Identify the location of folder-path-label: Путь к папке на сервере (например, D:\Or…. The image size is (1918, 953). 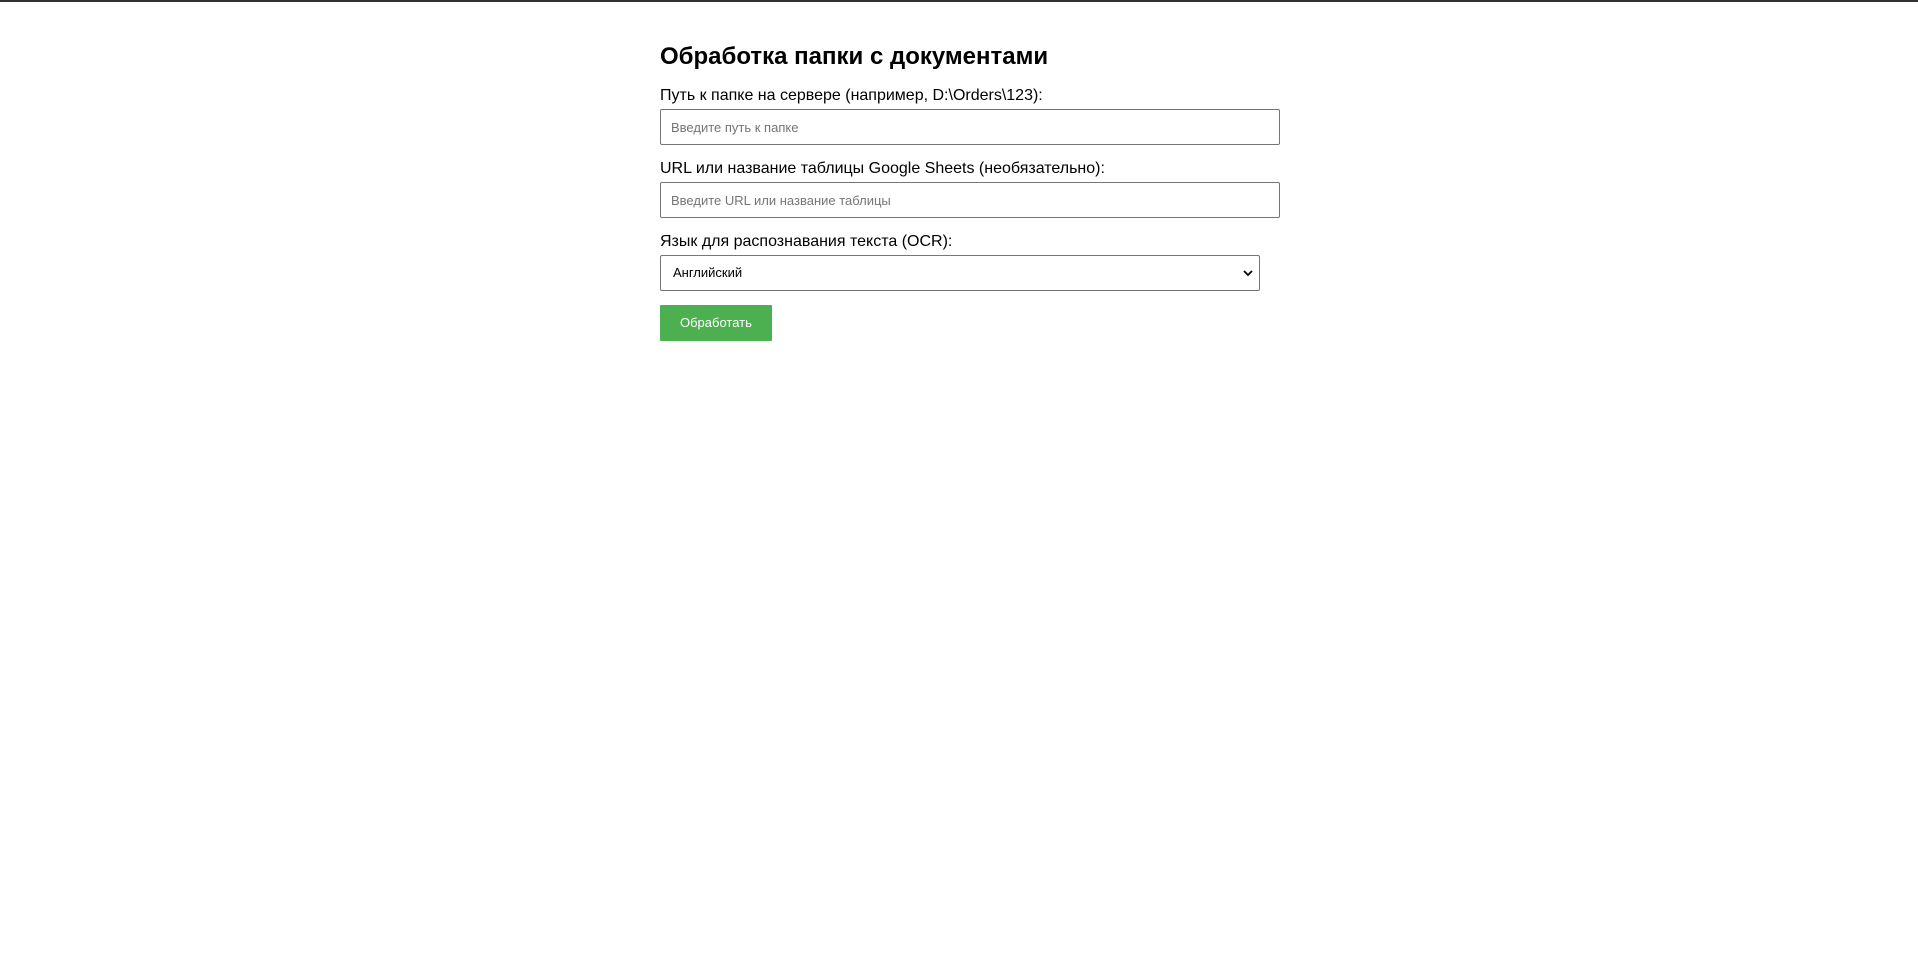
(851, 95).